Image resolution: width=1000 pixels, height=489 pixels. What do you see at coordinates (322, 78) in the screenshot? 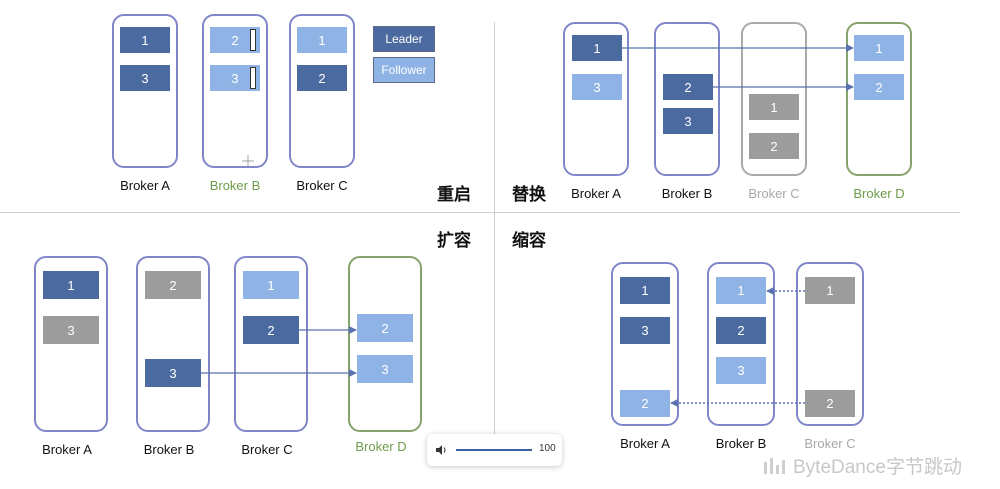
I see `restart-c-partition-2: 2` at bounding box center [322, 78].